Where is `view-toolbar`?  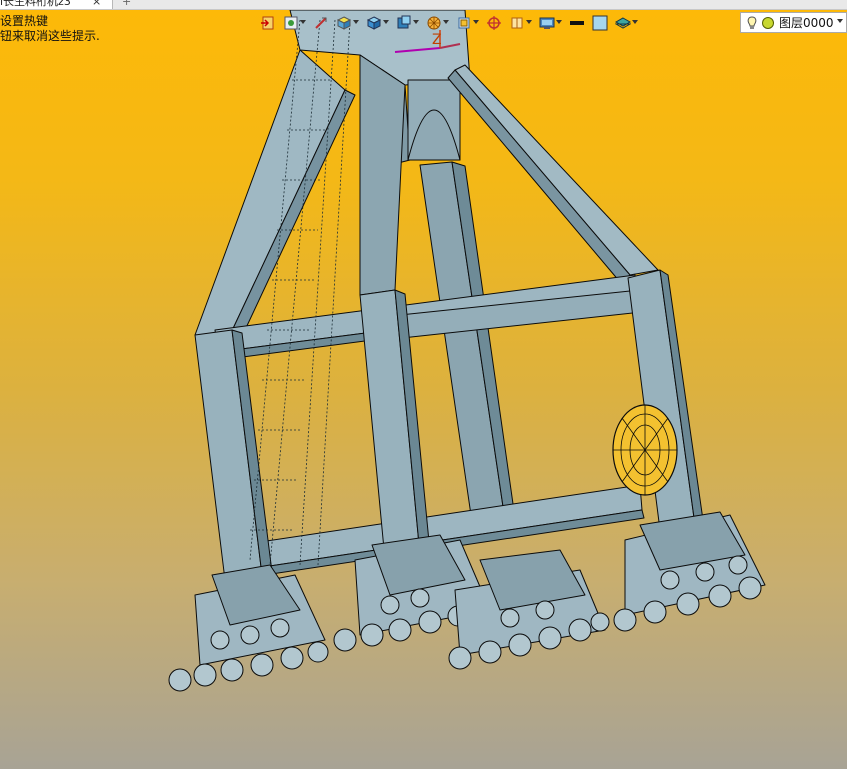
view-toolbar is located at coordinates (450, 23).